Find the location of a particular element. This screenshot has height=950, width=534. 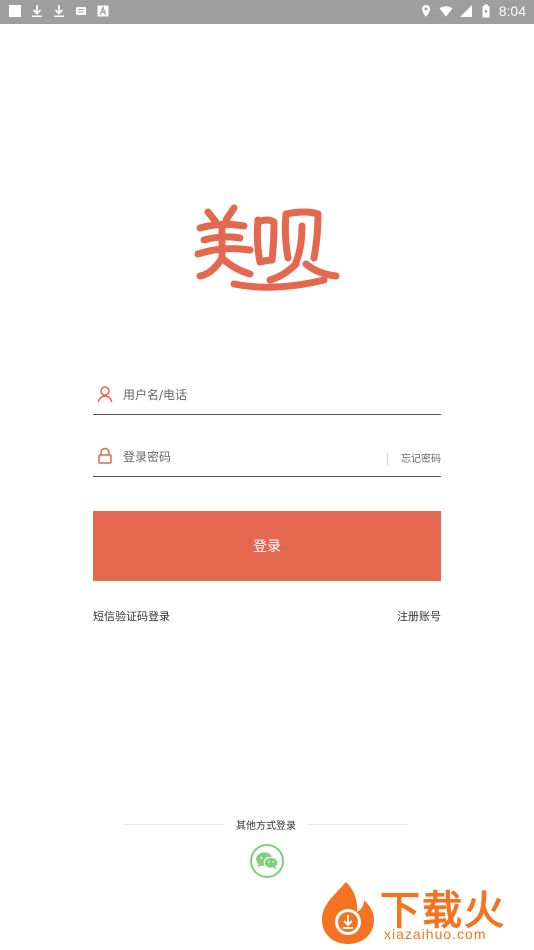

lock-icon is located at coordinates (105, 456).